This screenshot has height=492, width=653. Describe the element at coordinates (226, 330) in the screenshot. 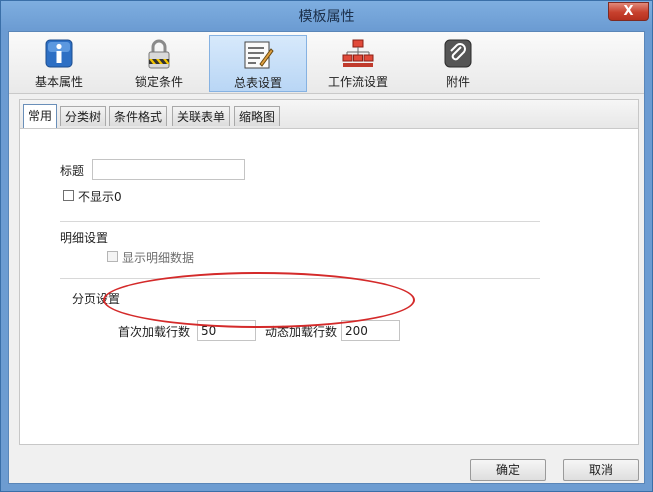

I see `first-load-rows-input` at that location.